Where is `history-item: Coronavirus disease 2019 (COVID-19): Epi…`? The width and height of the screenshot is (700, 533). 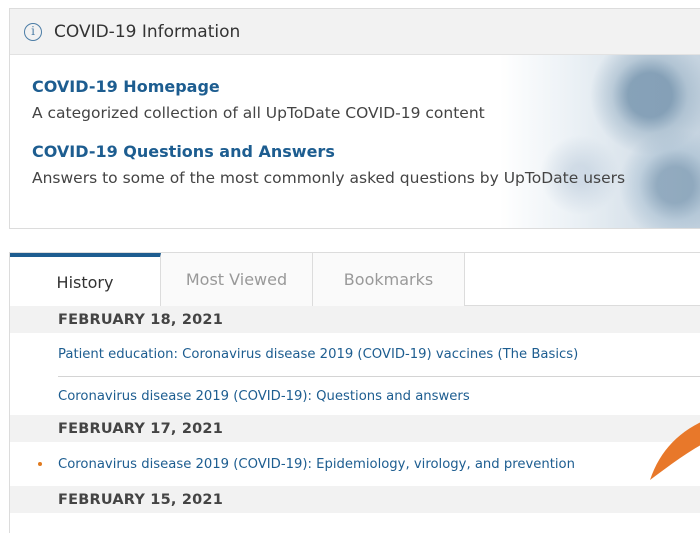
history-item: Coronavirus disease 2019 (COVID-19): Epi… is located at coordinates (355, 464).